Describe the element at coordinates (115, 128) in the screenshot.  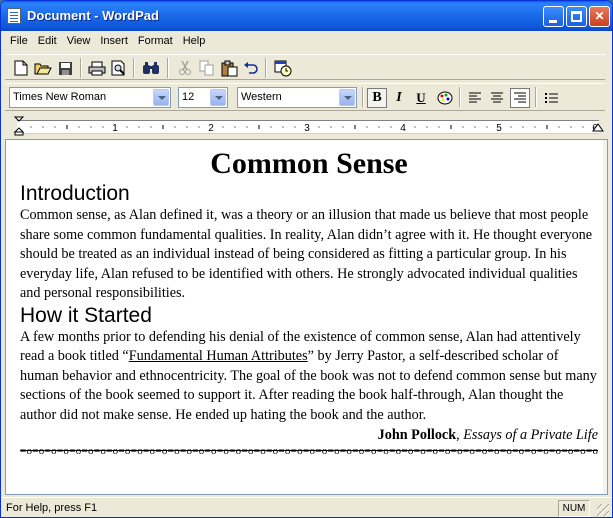
I see `ruler-number: 1` at that location.